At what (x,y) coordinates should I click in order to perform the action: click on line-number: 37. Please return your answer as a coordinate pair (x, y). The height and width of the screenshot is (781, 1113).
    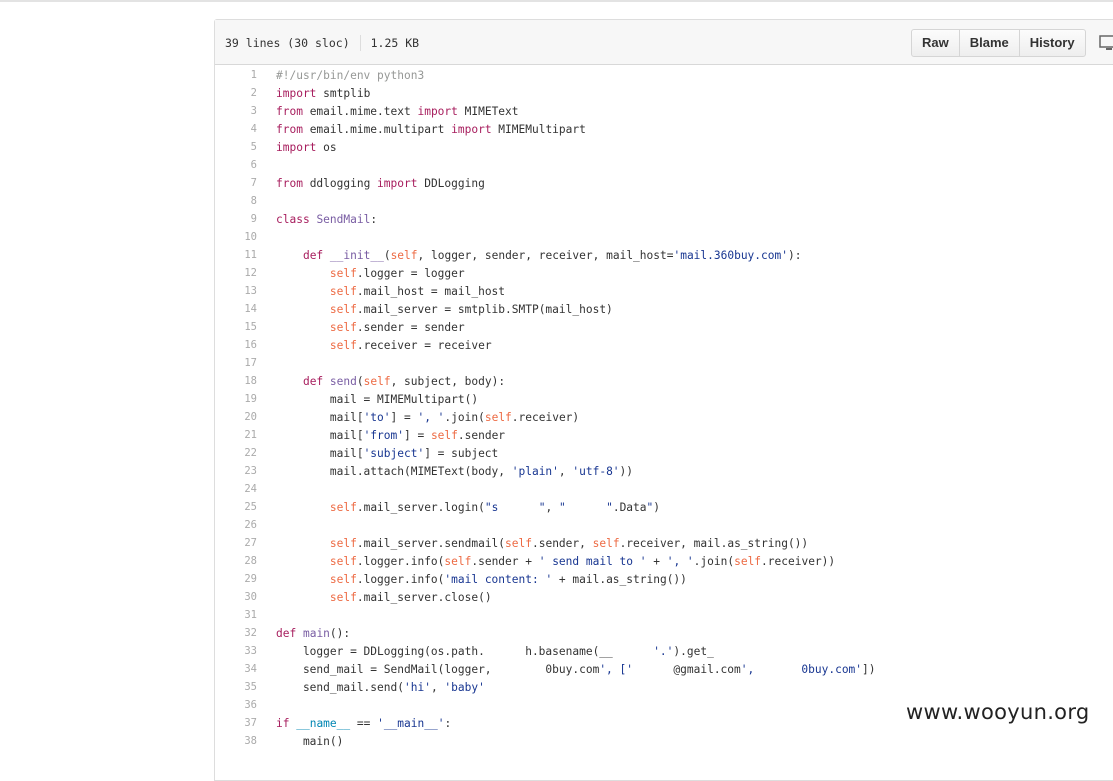
    Looking at the image, I should click on (245, 723).